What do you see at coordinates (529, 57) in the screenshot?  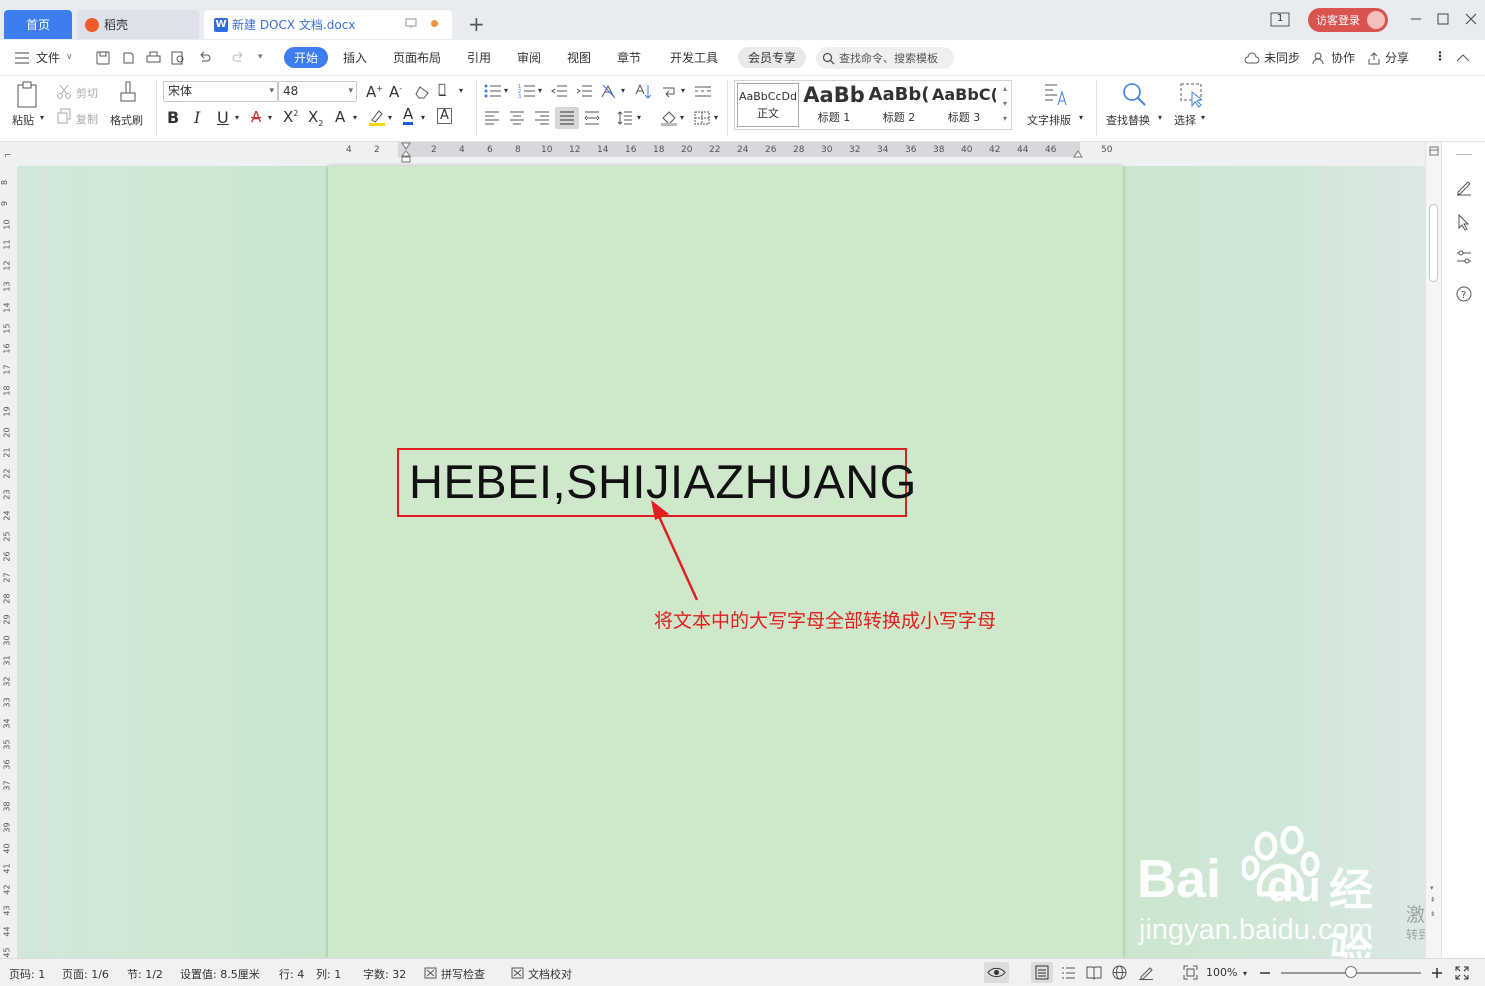 I see `menu-review: 审阅` at bounding box center [529, 57].